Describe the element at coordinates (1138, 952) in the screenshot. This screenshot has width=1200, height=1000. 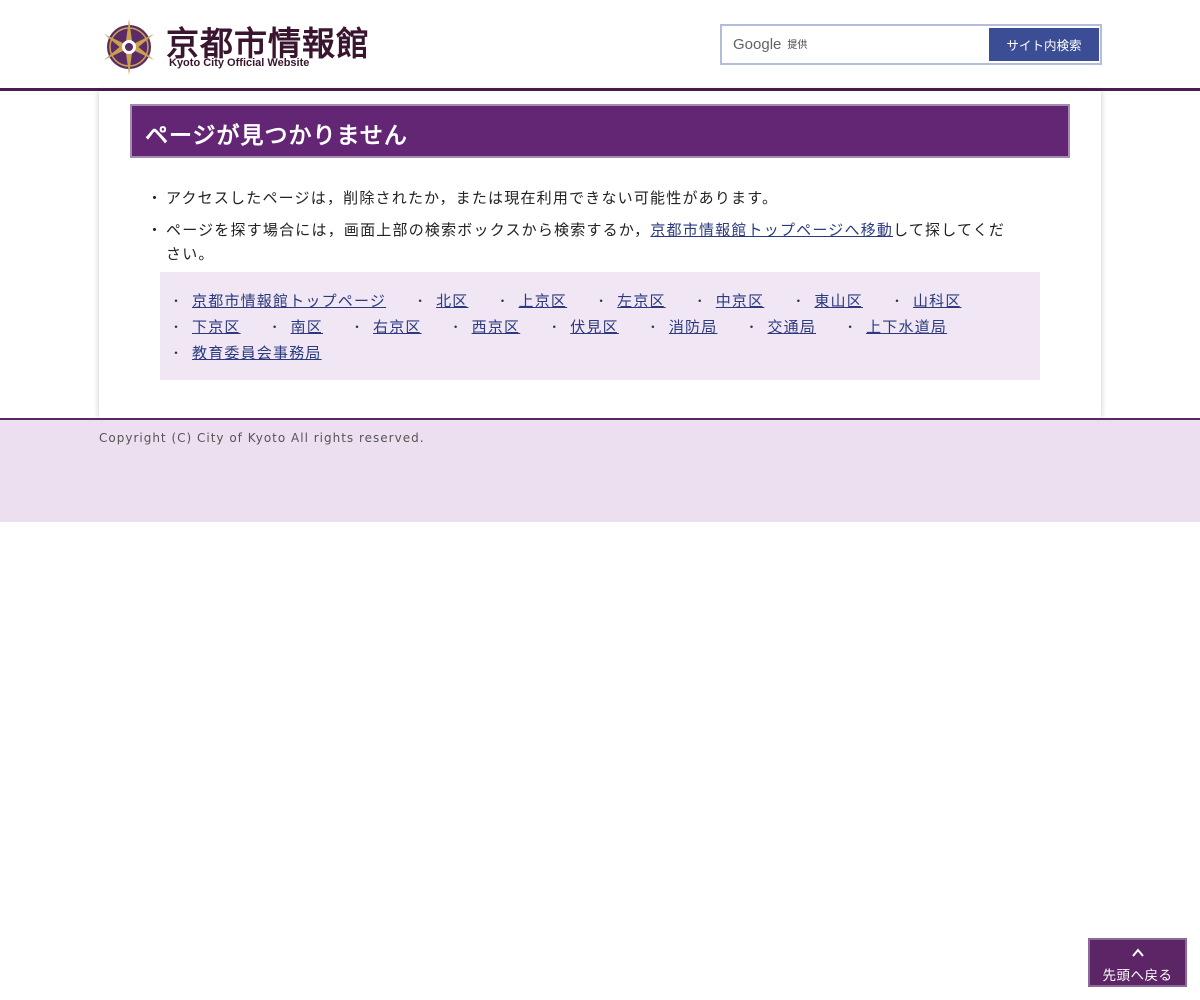
I see `chevron-up-icon` at that location.